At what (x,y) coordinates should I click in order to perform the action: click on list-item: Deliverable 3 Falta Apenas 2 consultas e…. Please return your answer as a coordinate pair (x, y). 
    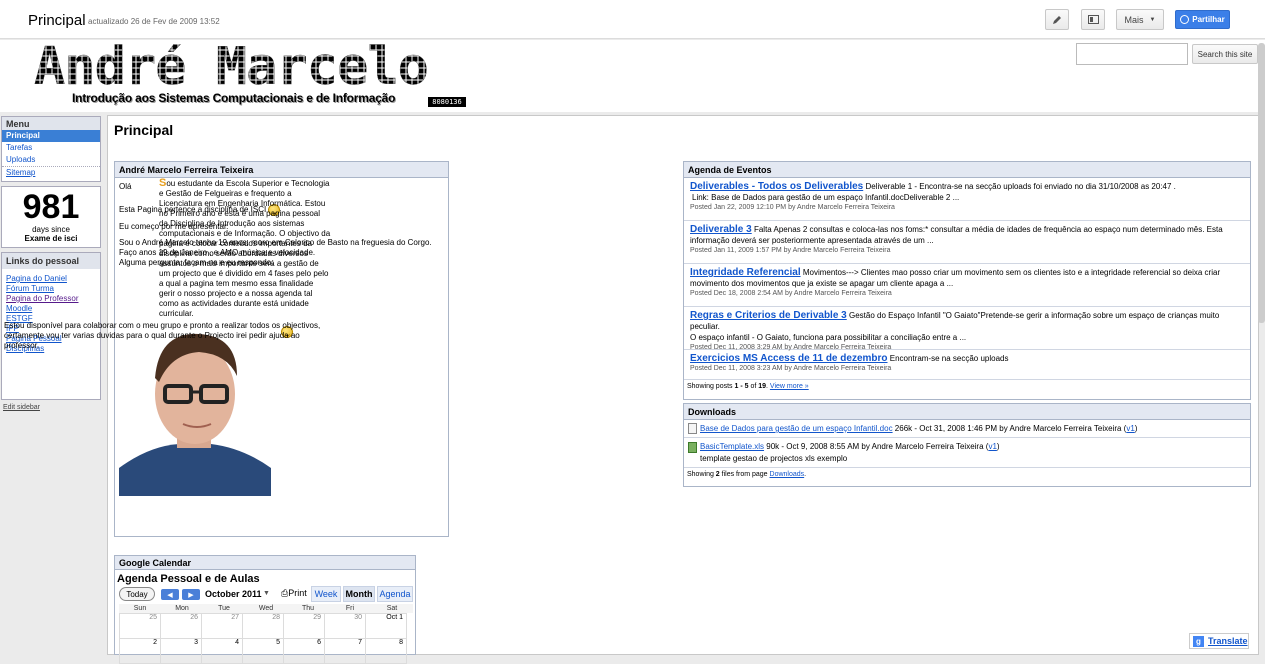
    Looking at the image, I should click on (967, 242).